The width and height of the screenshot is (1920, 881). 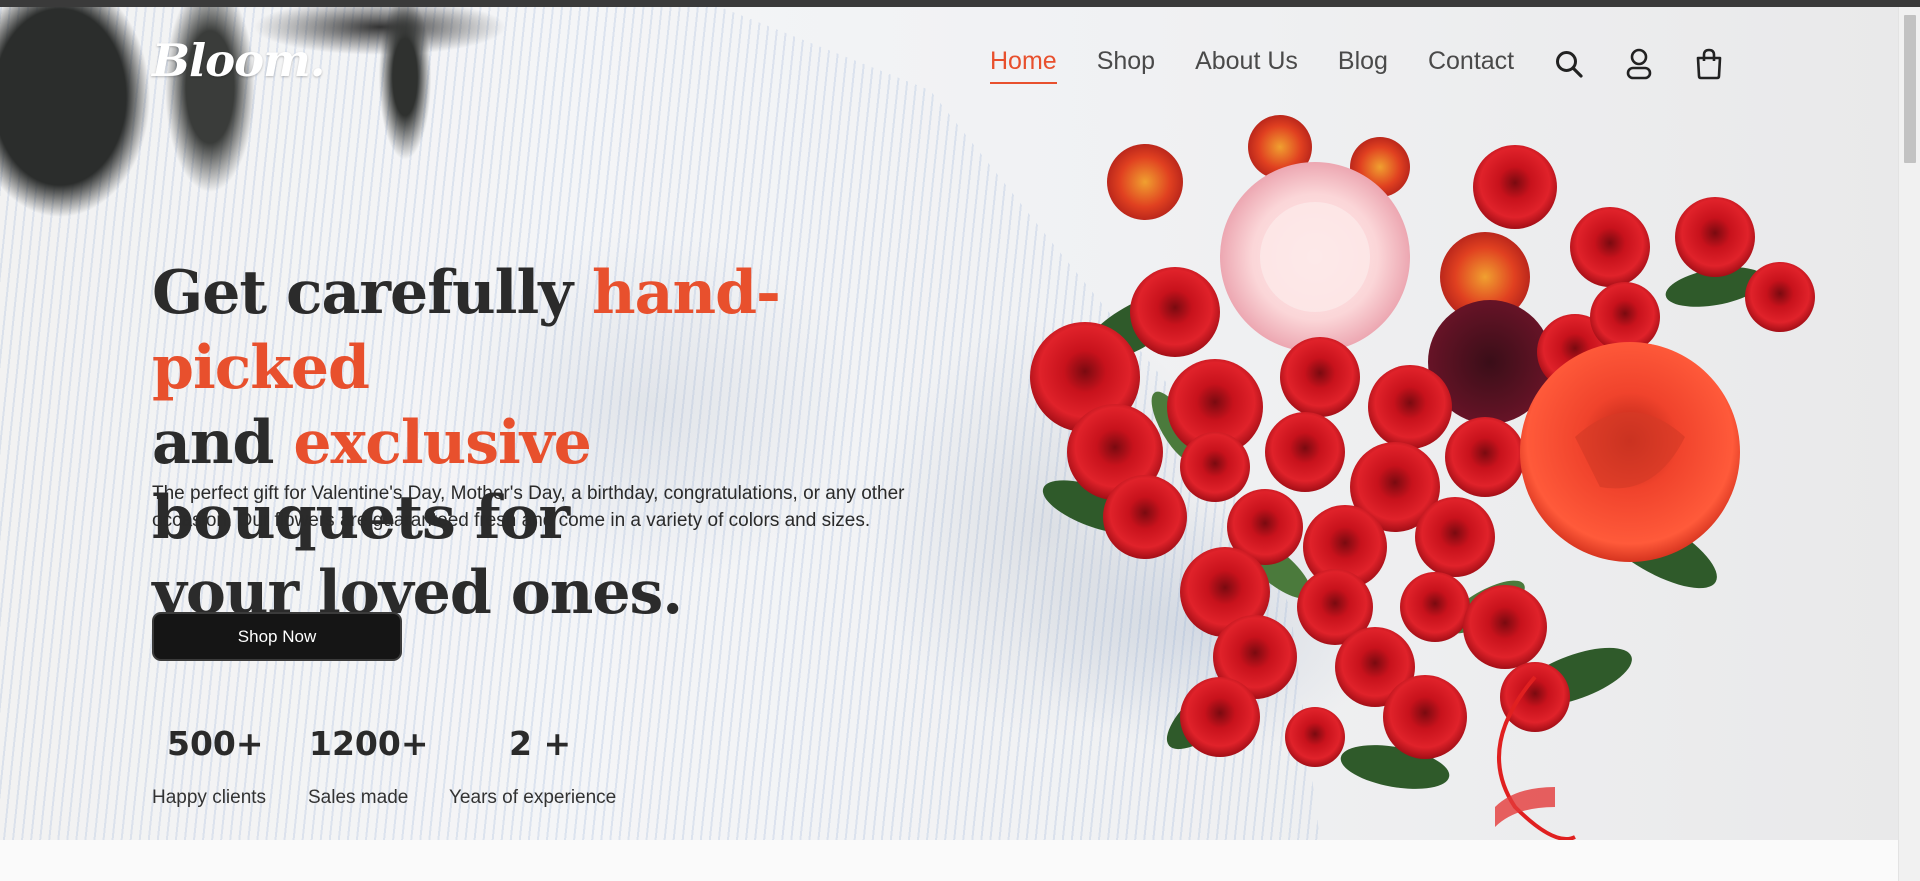 I want to click on stat-label: Years of experience, so click(x=533, y=797).